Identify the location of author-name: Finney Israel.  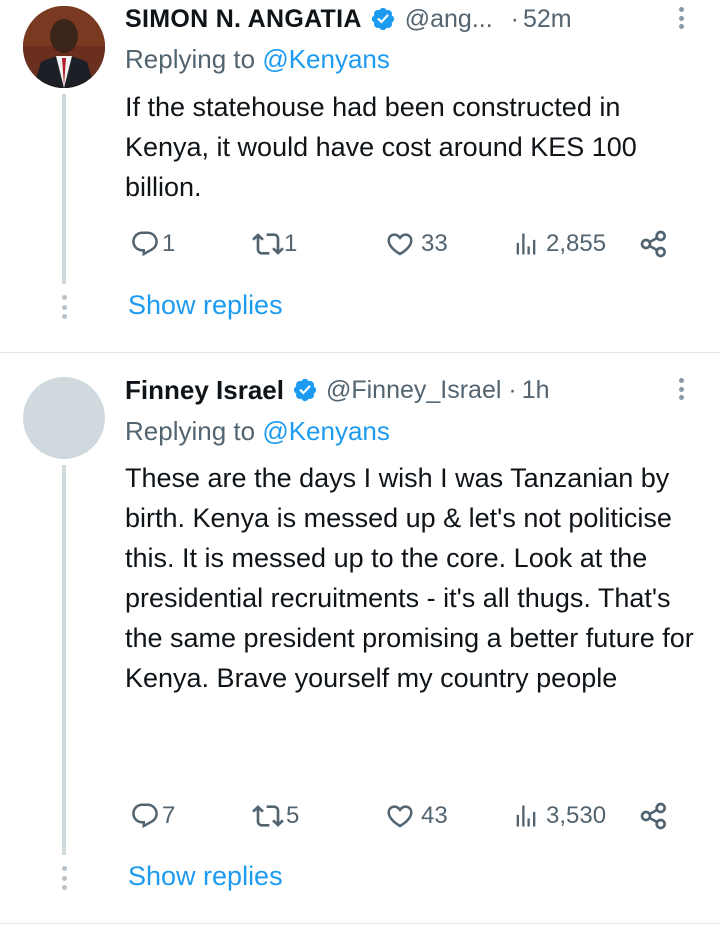
(204, 390).